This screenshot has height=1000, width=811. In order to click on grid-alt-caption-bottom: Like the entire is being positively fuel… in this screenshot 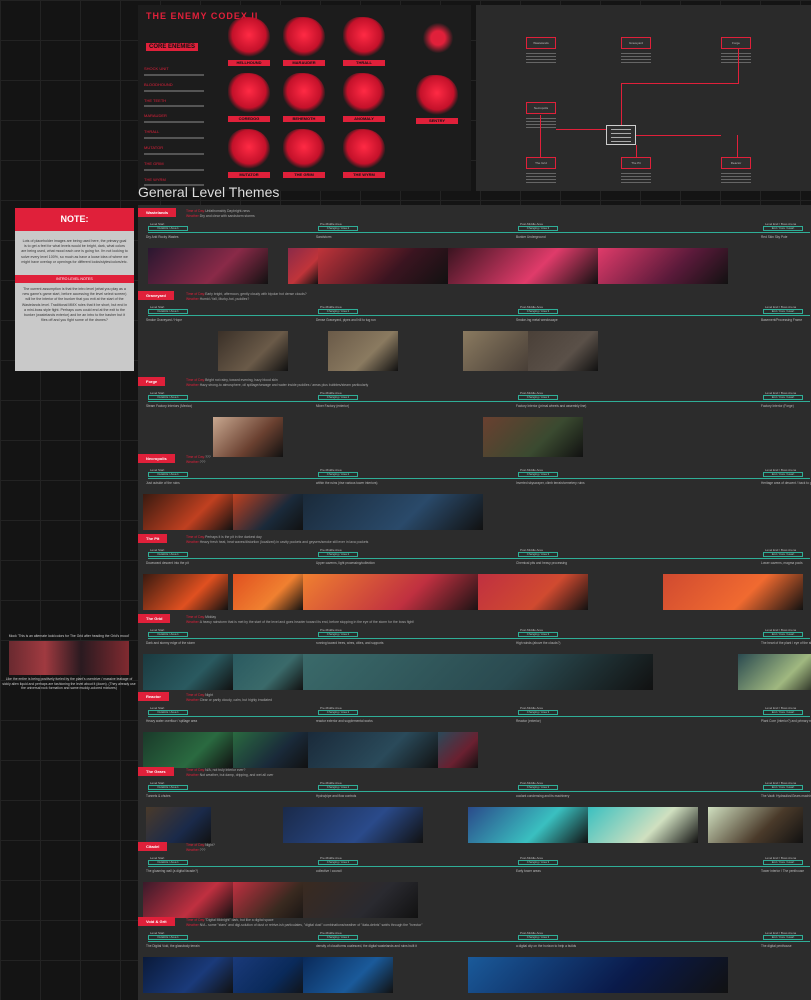, I will do `click(69, 683)`.